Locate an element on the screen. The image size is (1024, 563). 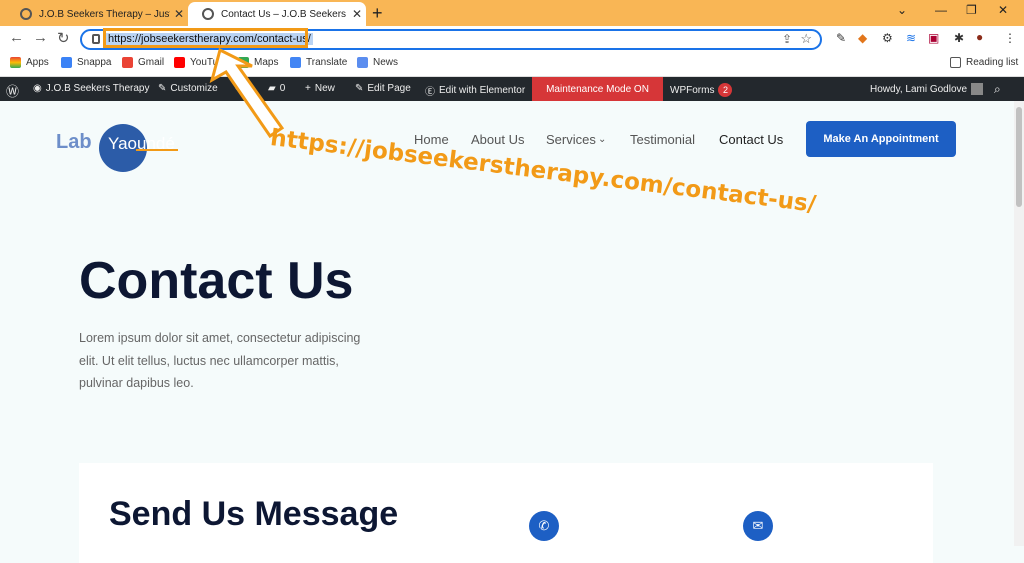
youtube-icon is located at coordinates (179, 62).